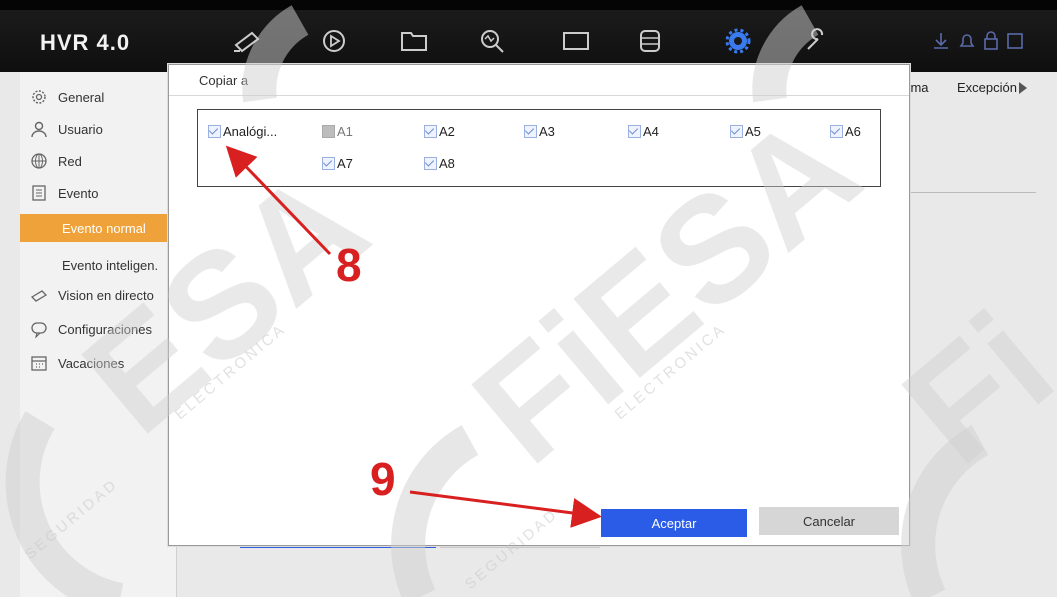  What do you see at coordinates (39, 193) in the screenshot?
I see `document-icon` at bounding box center [39, 193].